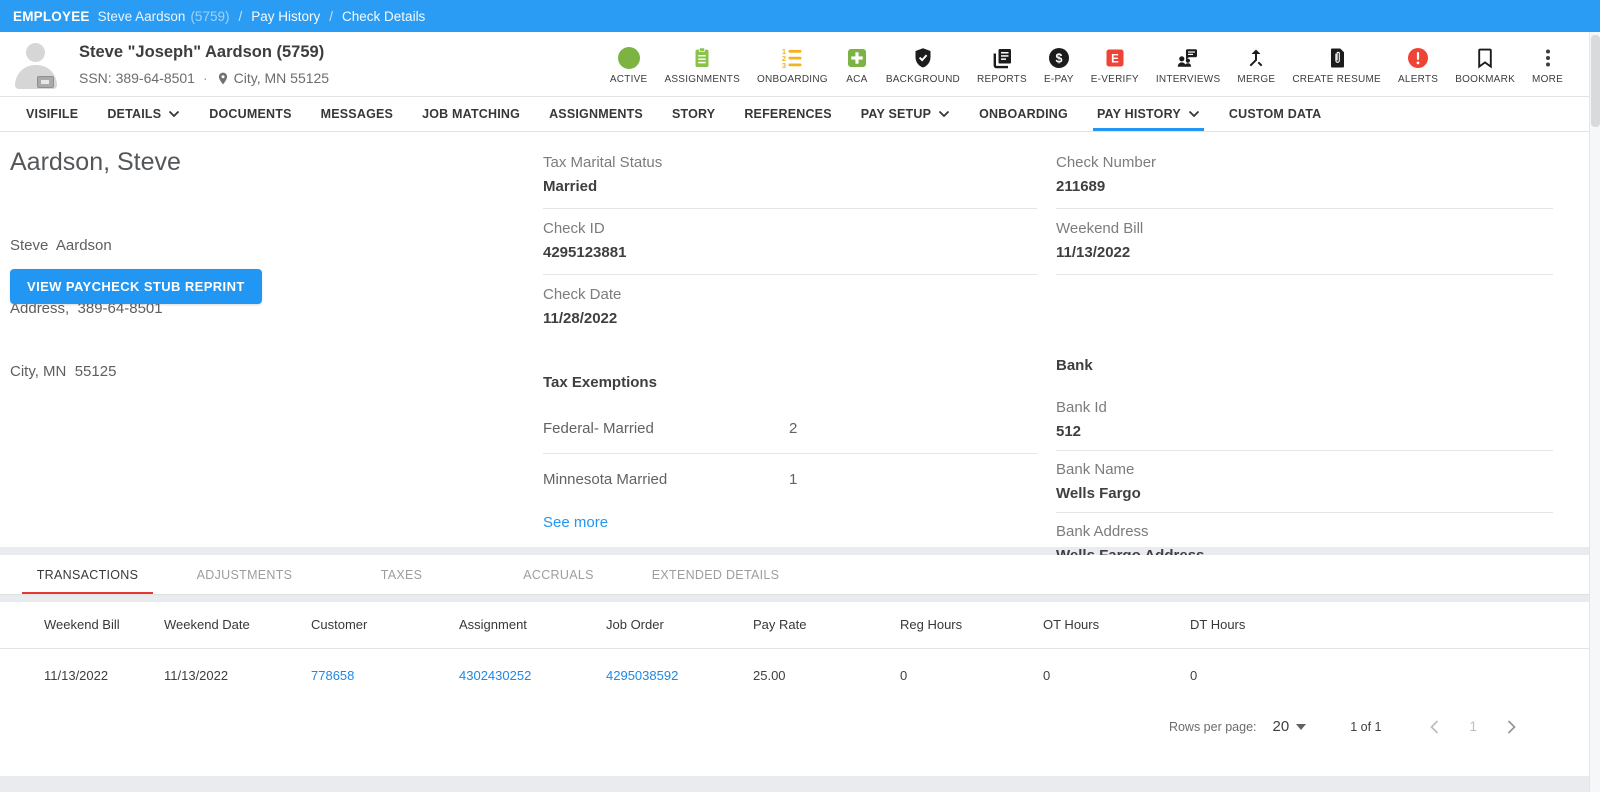  What do you see at coordinates (1343, 726) in the screenshot?
I see `pagination: Rows per page: 20 1 of 1 1` at bounding box center [1343, 726].